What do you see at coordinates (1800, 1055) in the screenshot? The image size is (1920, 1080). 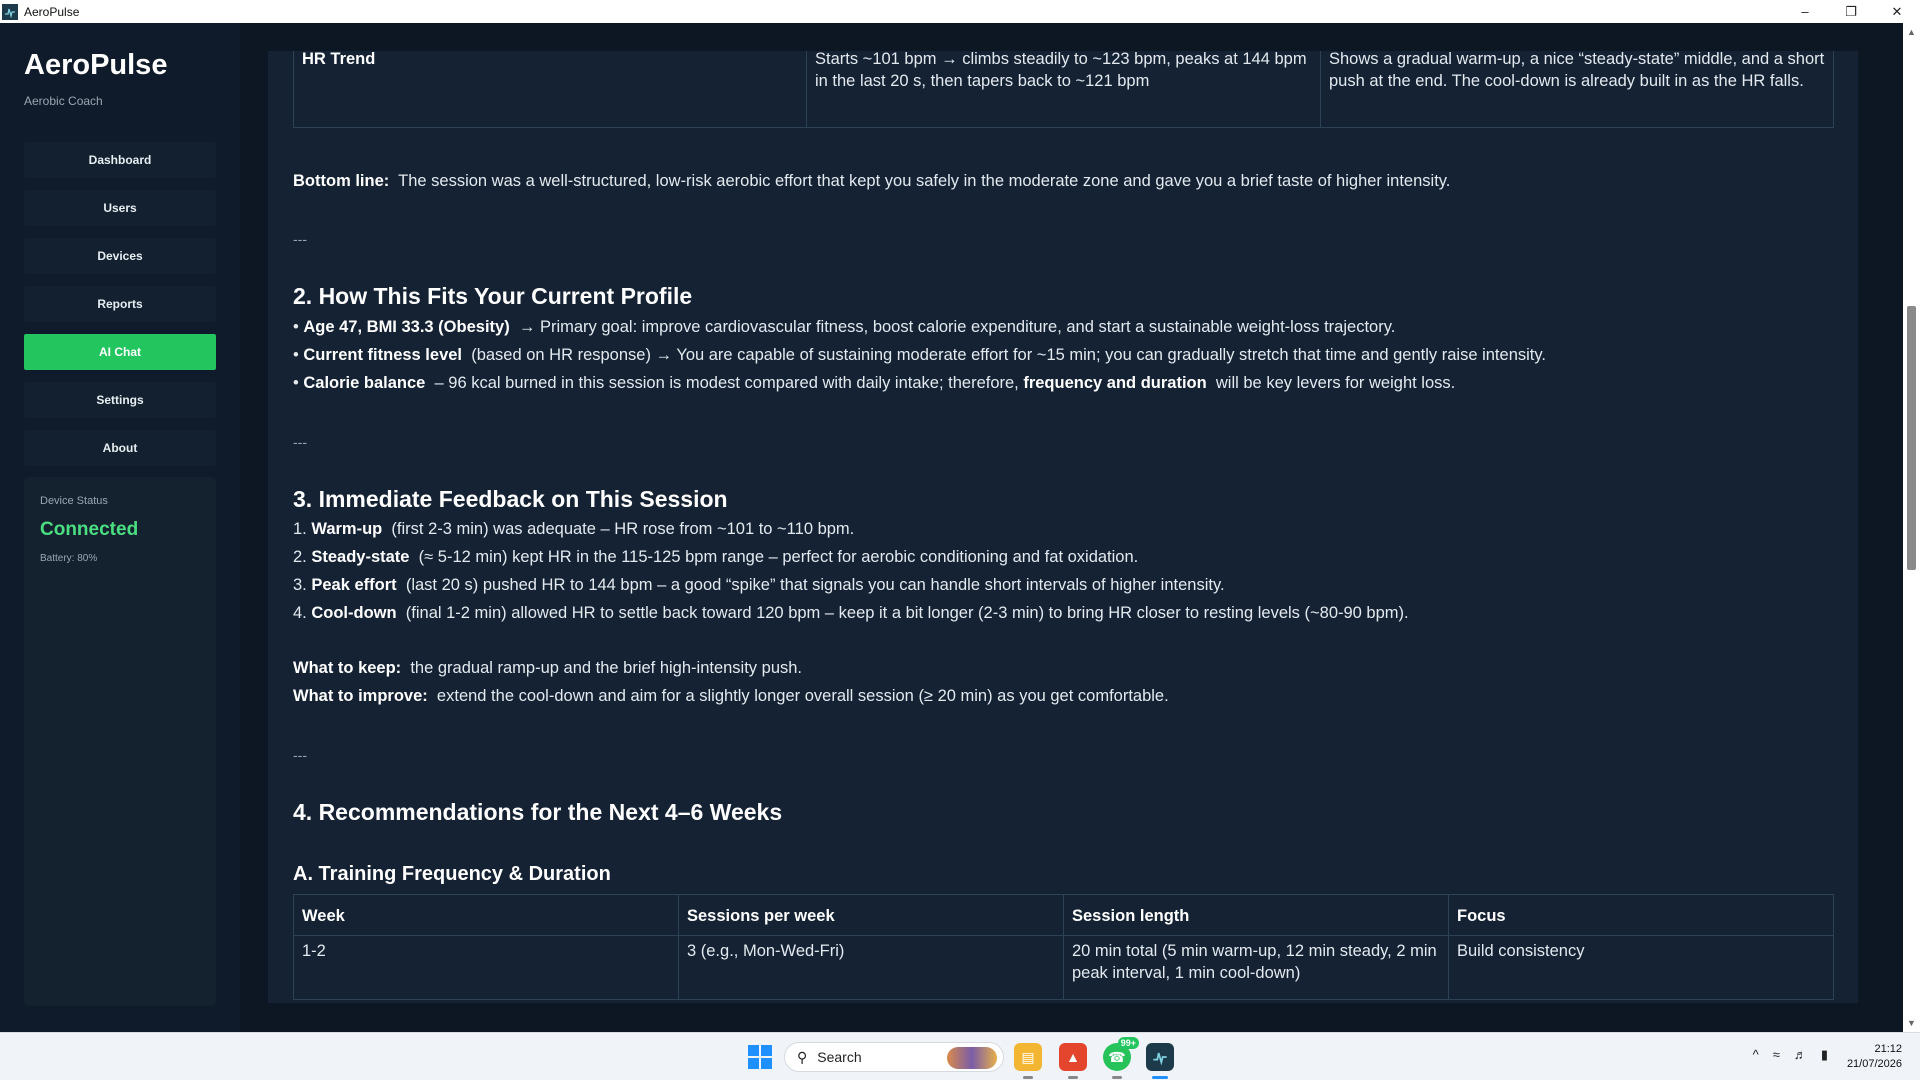 I see `volume-icon: ♬` at bounding box center [1800, 1055].